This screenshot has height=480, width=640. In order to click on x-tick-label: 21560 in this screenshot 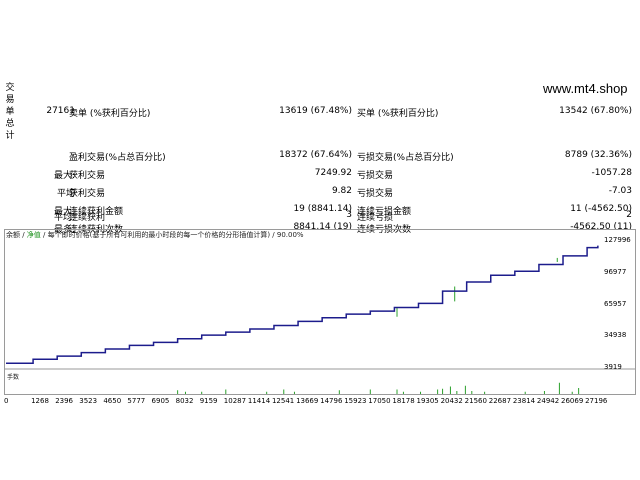, I will do `click(475, 401)`.